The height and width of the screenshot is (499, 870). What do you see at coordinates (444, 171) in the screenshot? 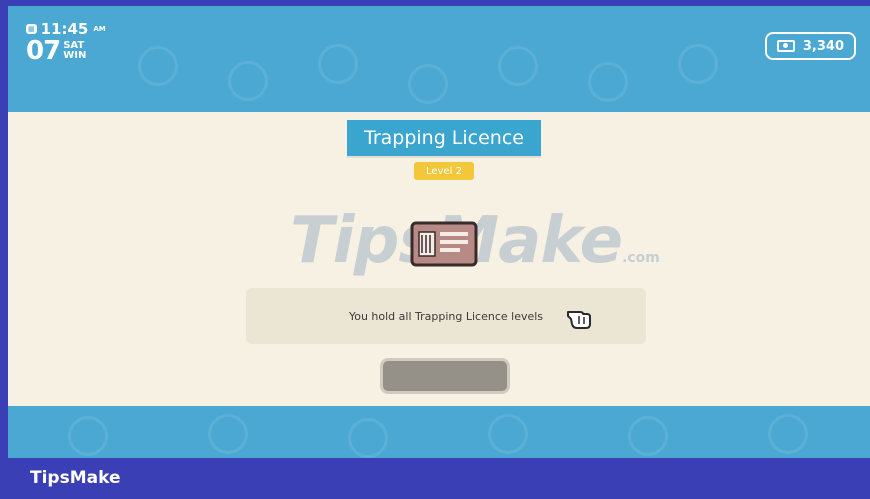
I see `level-badge: Level 2` at bounding box center [444, 171].